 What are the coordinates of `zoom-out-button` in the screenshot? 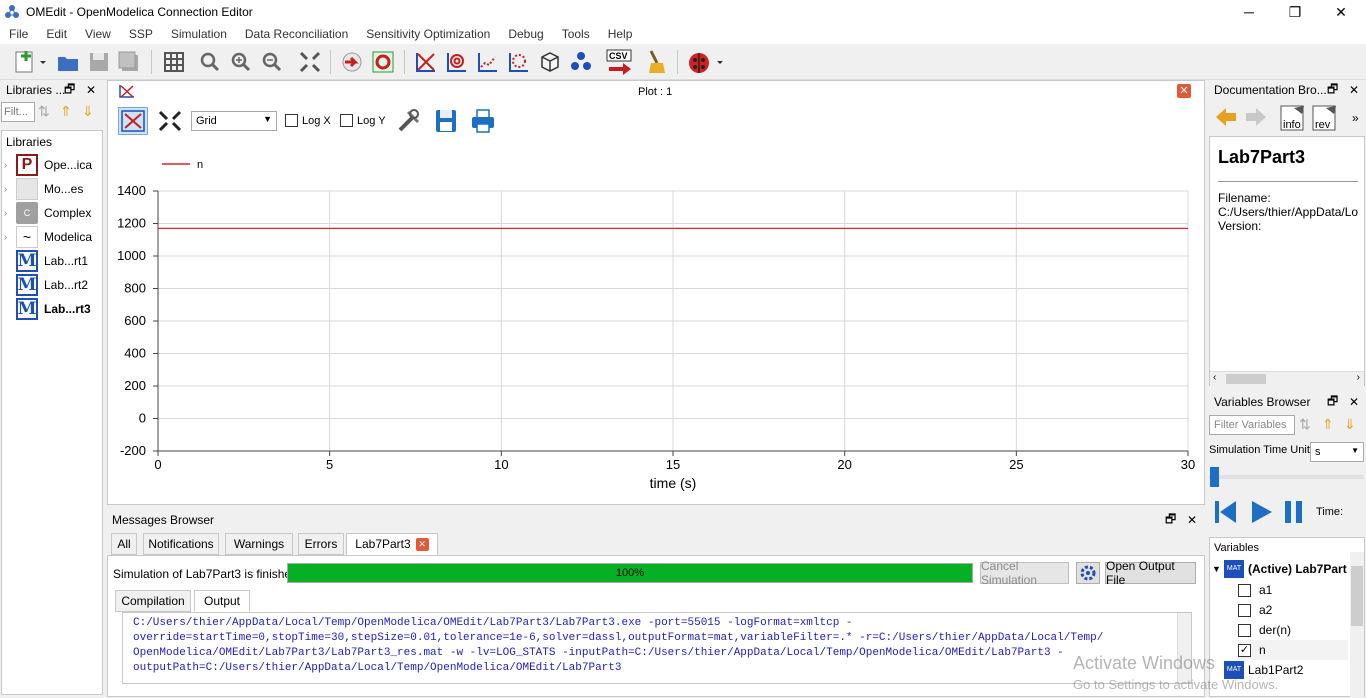 It's located at (272, 62).